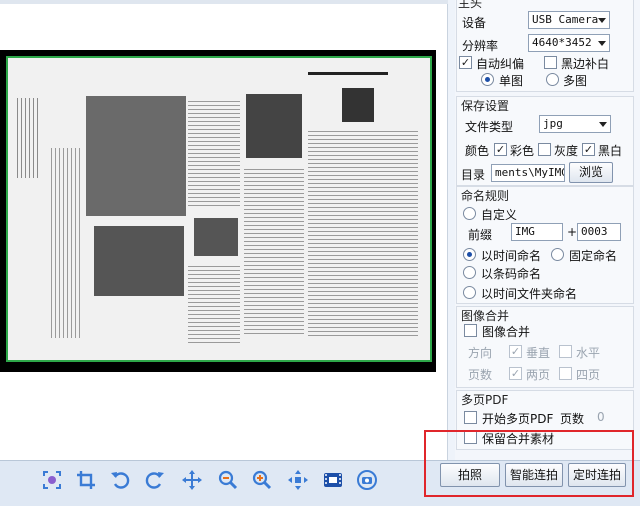  I want to click on barcode-label: 以条码命名, so click(511, 274).